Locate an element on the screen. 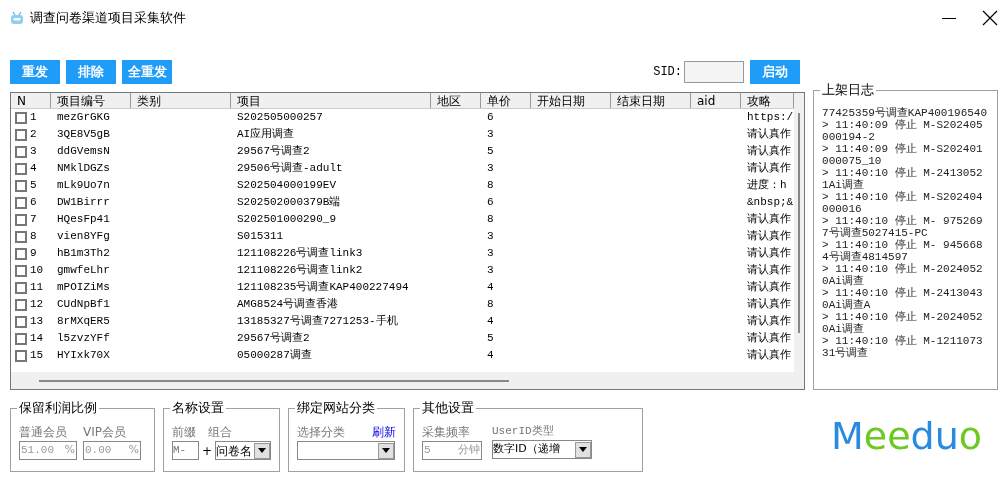 The width and height of the screenshot is (1008, 483). table-cell-text: S202505000257 is located at coordinates (280, 118).